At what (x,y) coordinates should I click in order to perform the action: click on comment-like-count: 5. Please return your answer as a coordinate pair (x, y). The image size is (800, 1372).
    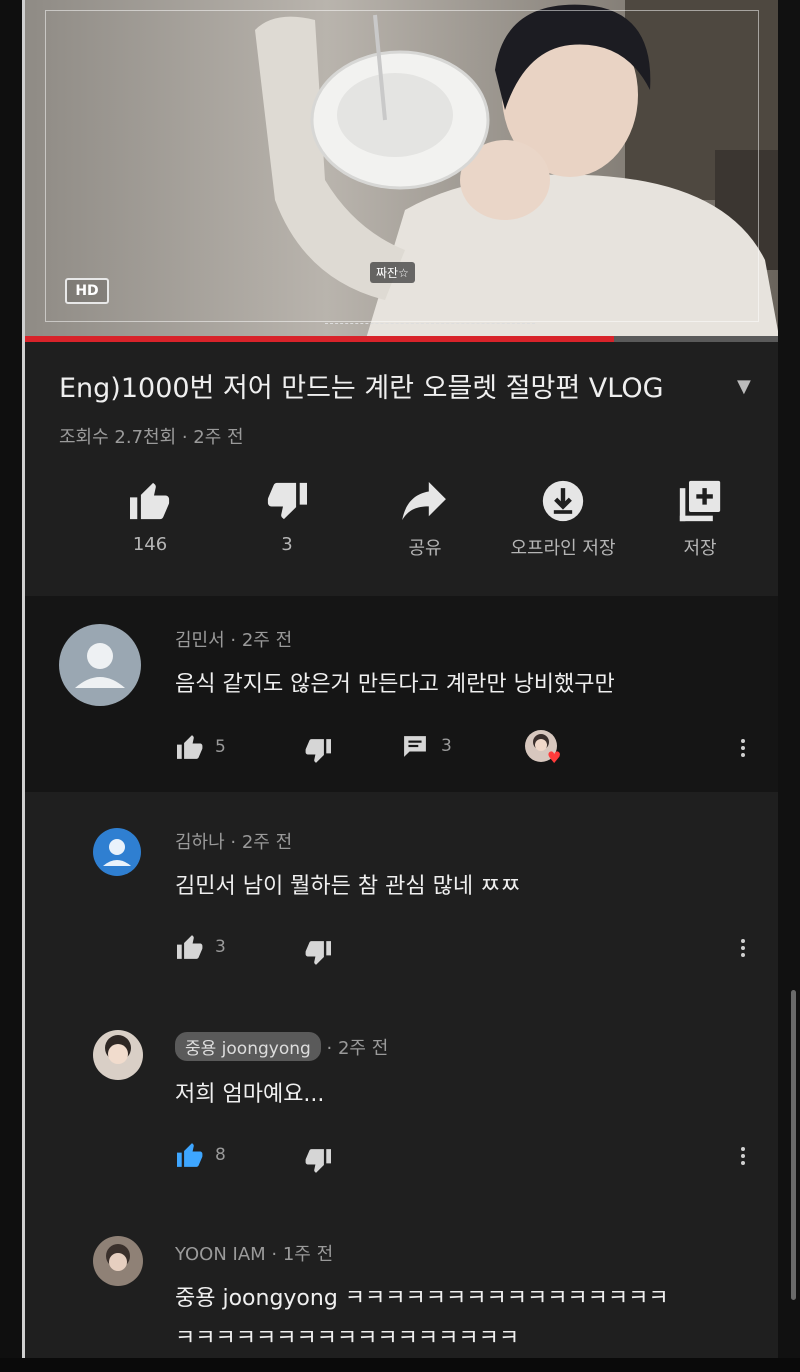
    Looking at the image, I should click on (220, 747).